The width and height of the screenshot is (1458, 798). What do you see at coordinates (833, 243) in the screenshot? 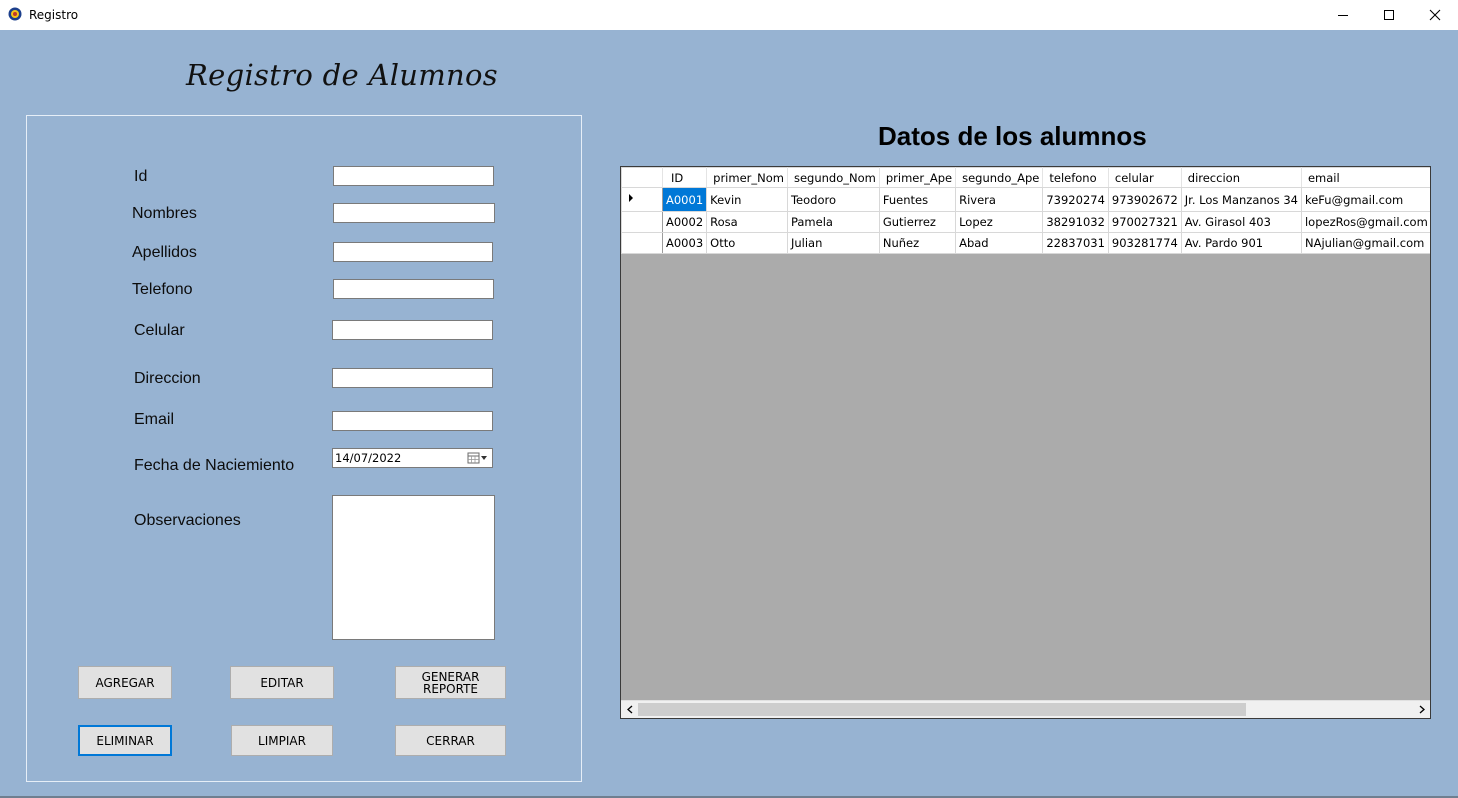
I see `table-cell: Julian` at bounding box center [833, 243].